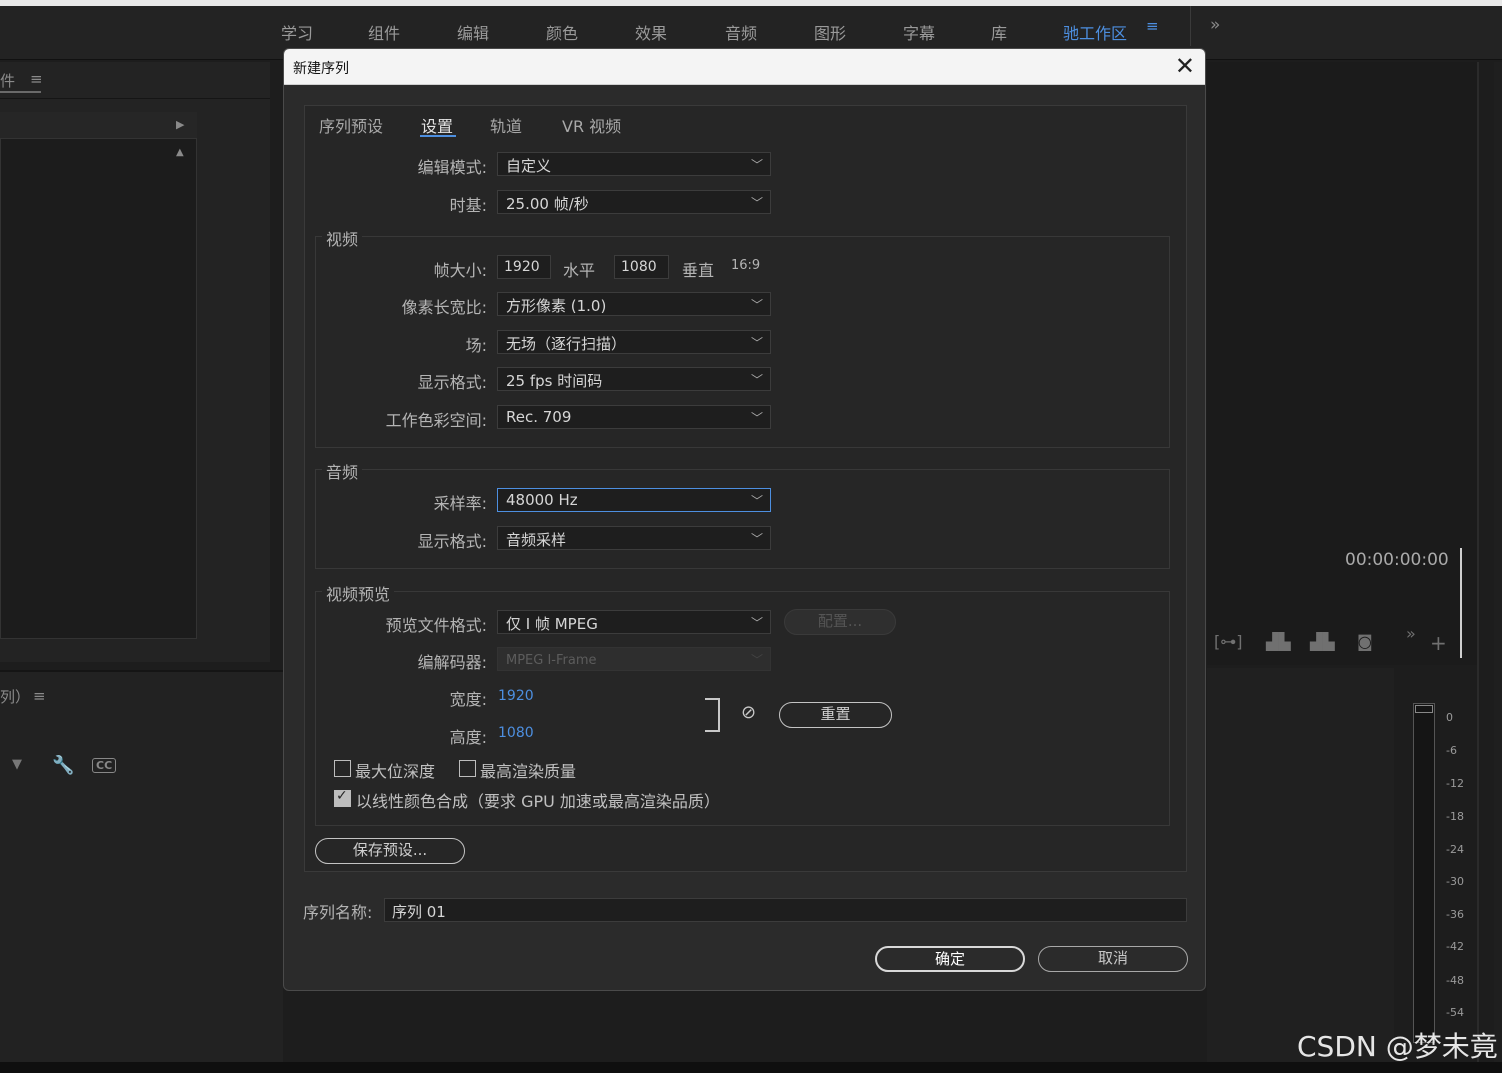  Describe the element at coordinates (542, 500) in the screenshot. I see `sample-rate-value: 48000 Hz` at that location.